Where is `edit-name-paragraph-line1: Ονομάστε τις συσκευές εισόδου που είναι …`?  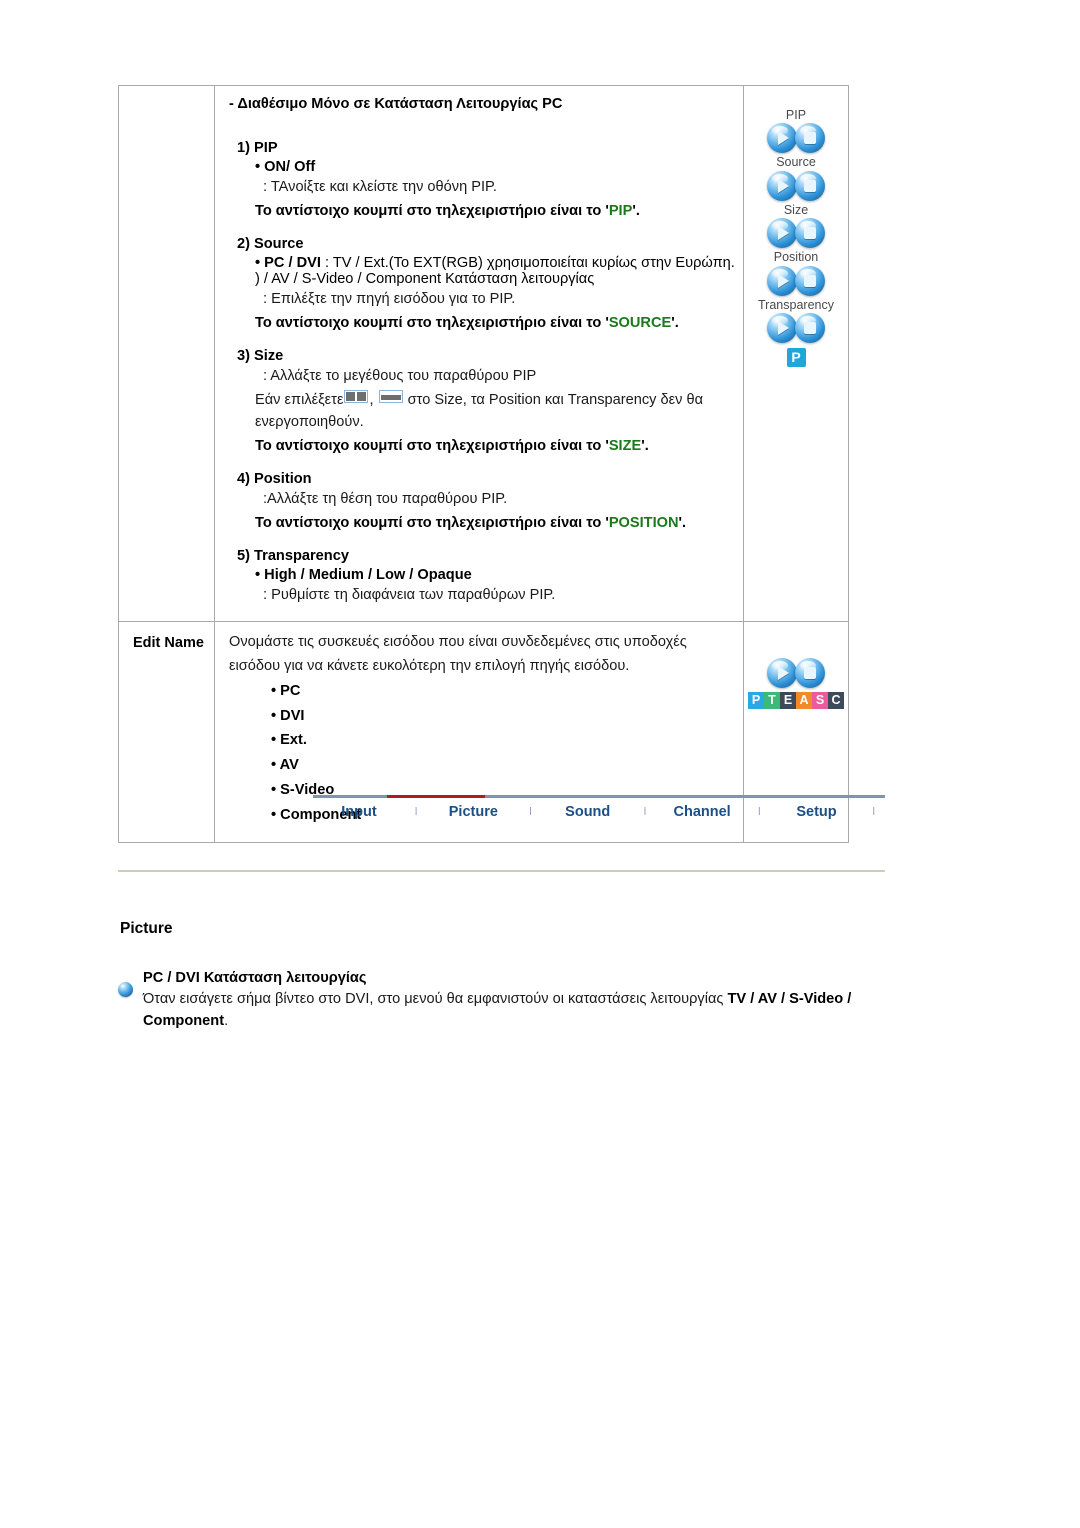
edit-name-paragraph-line1: Ονομάστε τις συσκευές εισόδου που είναι … is located at coordinates (458, 641).